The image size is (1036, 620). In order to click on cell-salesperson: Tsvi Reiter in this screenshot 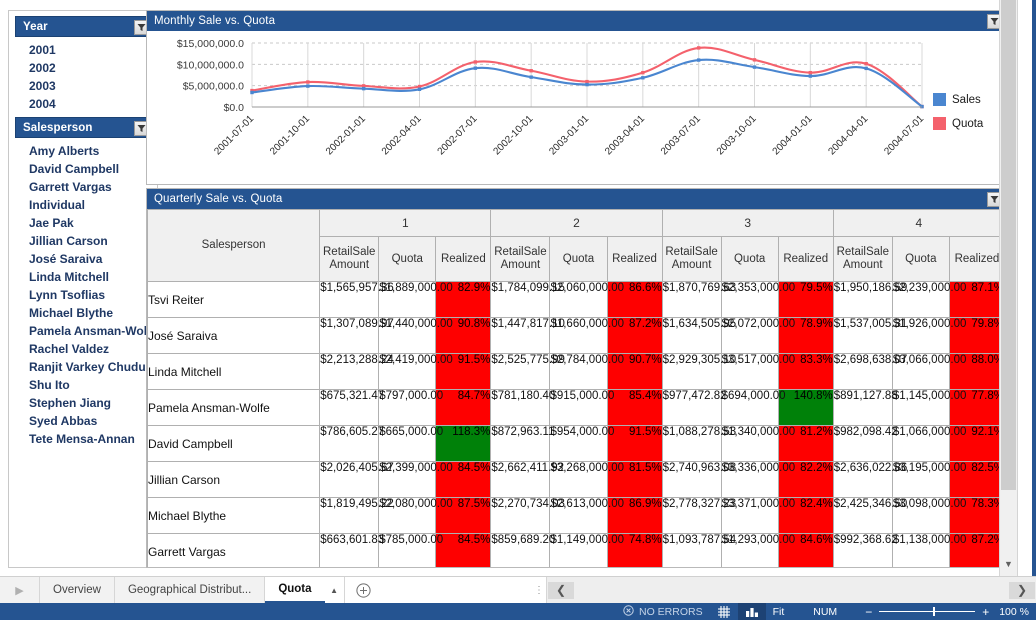, I will do `click(234, 299)`.